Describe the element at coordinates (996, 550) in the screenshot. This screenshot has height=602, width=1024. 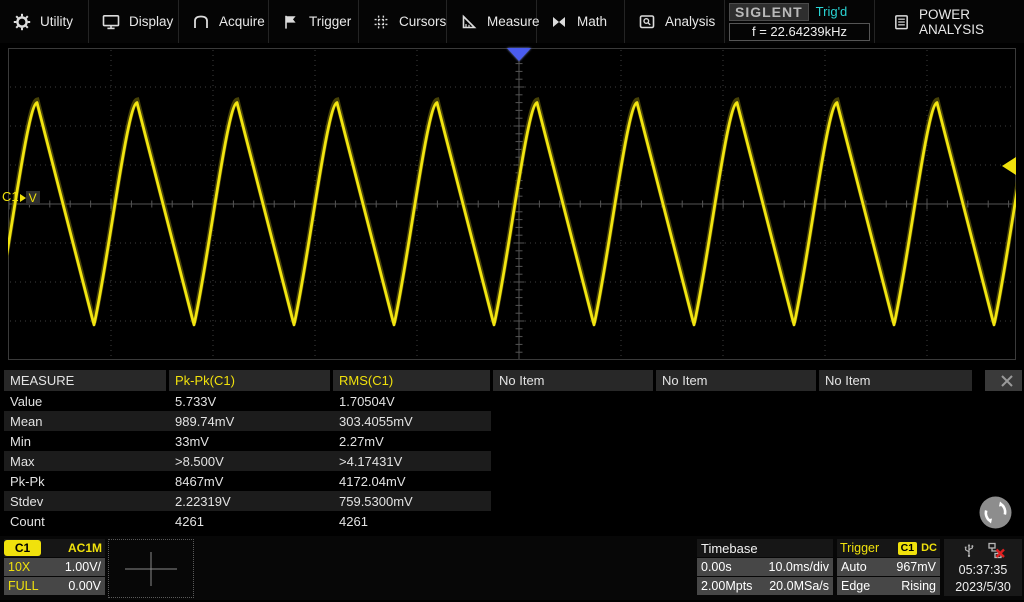
I see `lan-disconnected-icon` at that location.